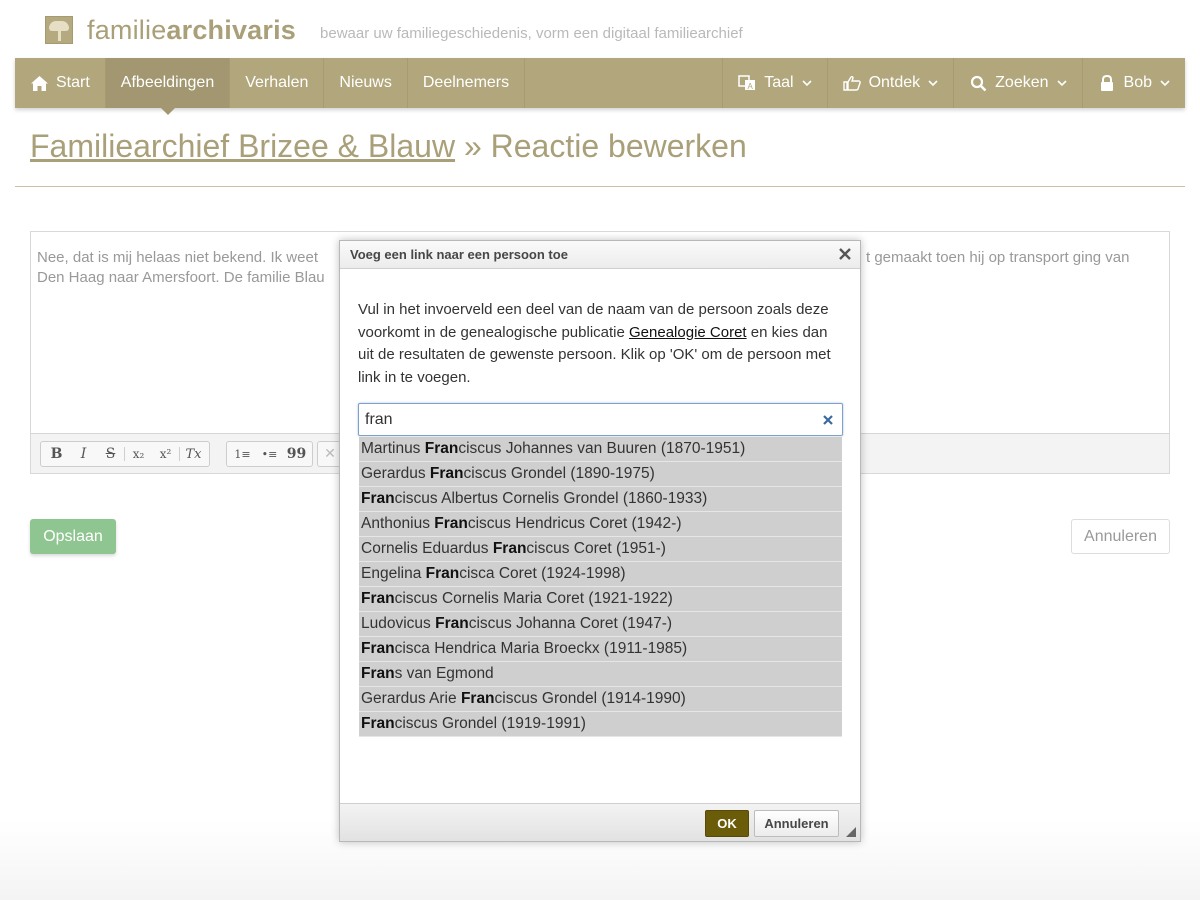 The width and height of the screenshot is (1200, 900). What do you see at coordinates (796, 823) in the screenshot?
I see `dialog-cancel-button: Annuleren` at bounding box center [796, 823].